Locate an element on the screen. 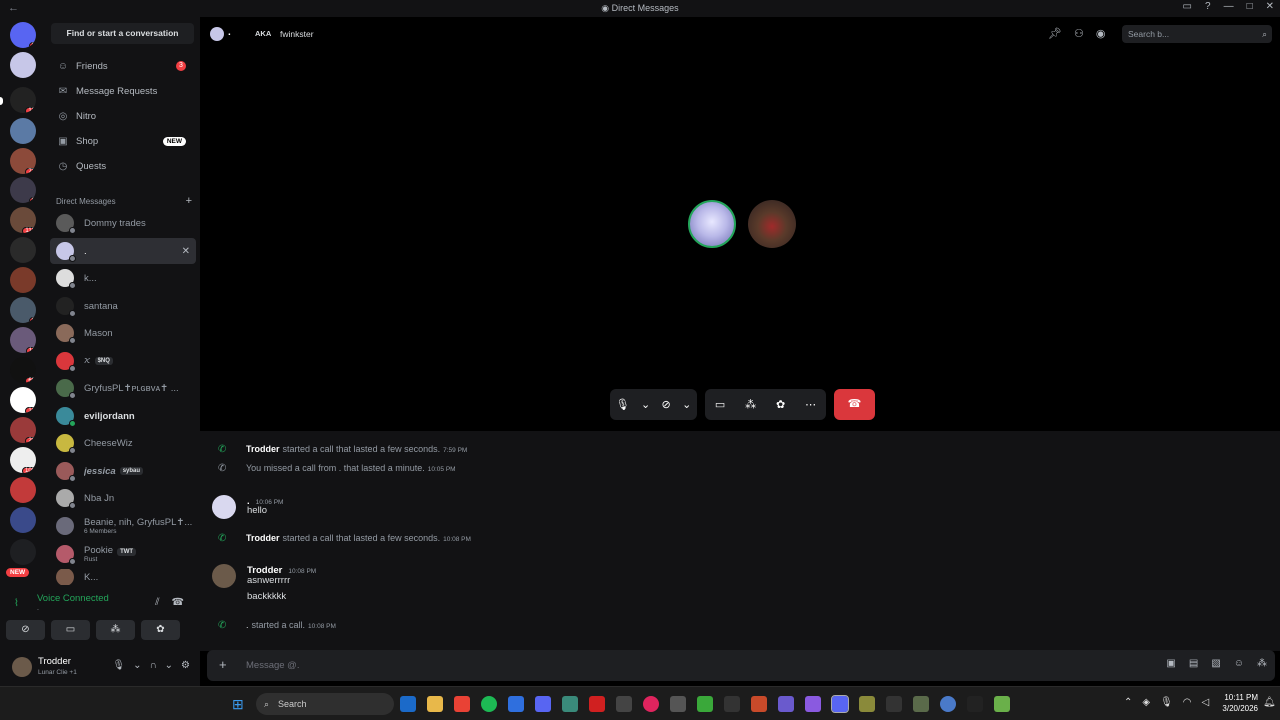  close-dm-icon: ✕ is located at coordinates (186, 251).